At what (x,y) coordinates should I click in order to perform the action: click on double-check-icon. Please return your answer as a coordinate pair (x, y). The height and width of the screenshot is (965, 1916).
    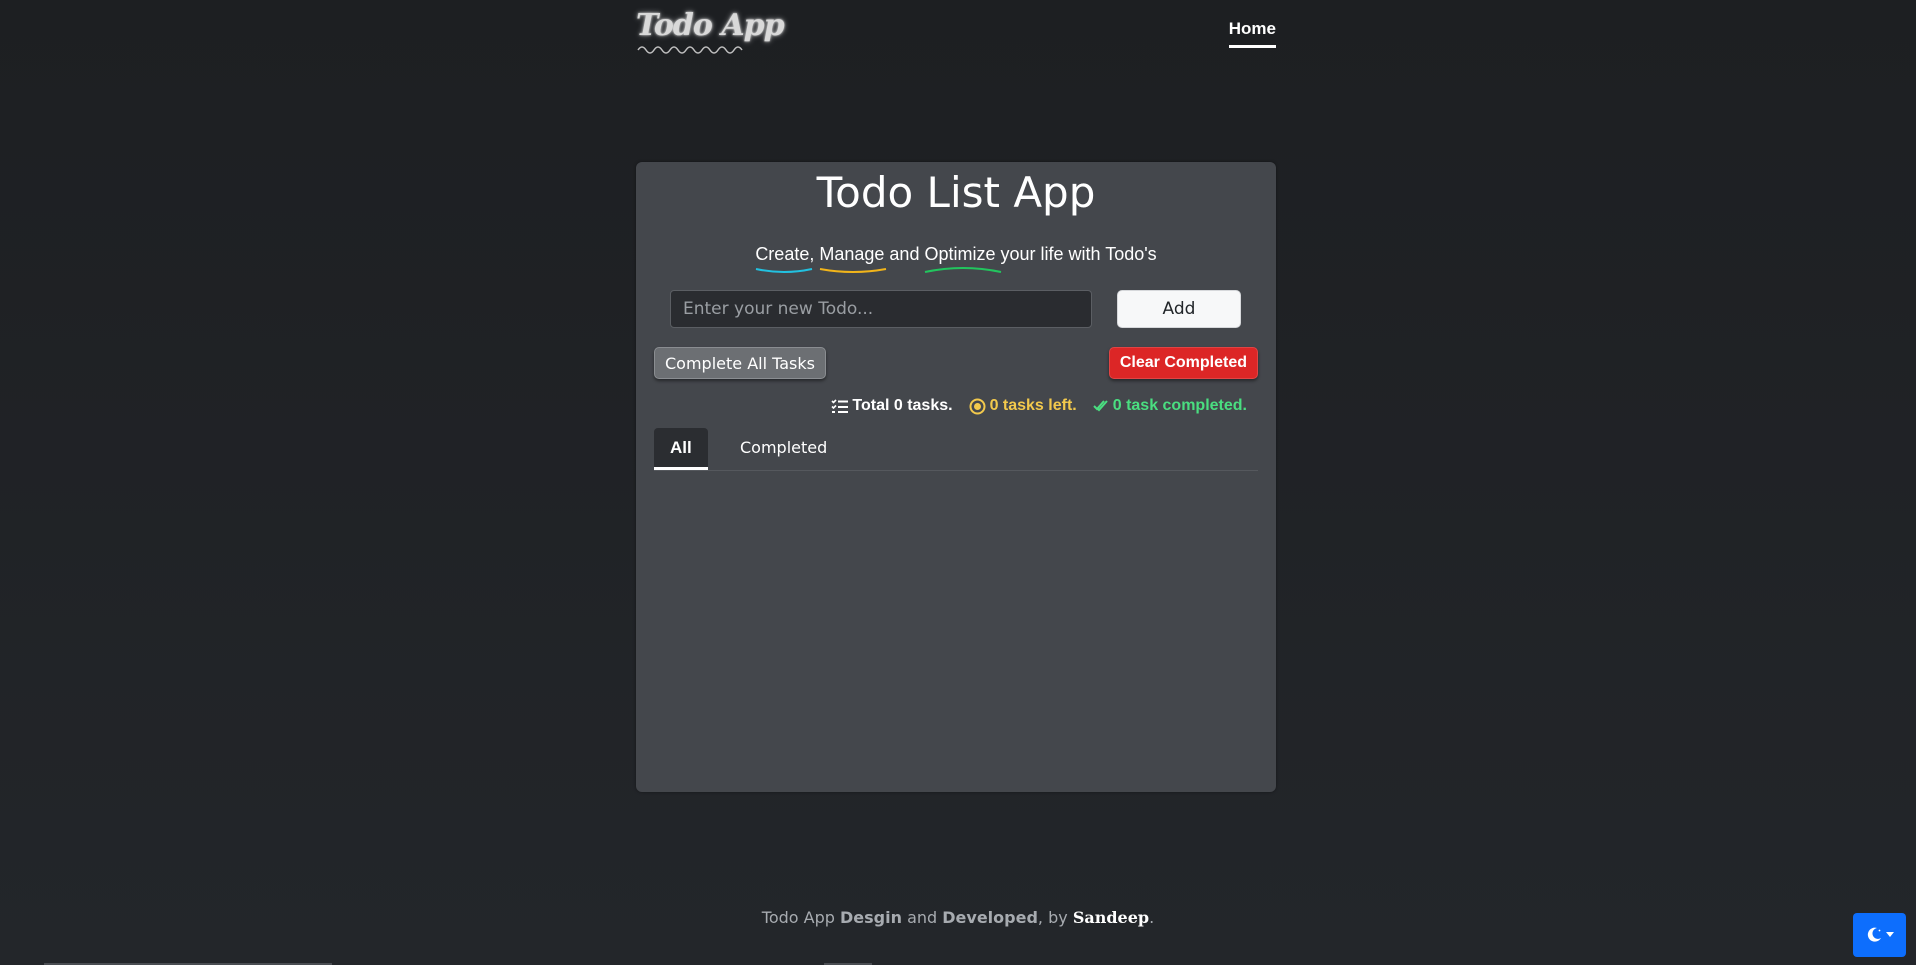
    Looking at the image, I should click on (1100, 406).